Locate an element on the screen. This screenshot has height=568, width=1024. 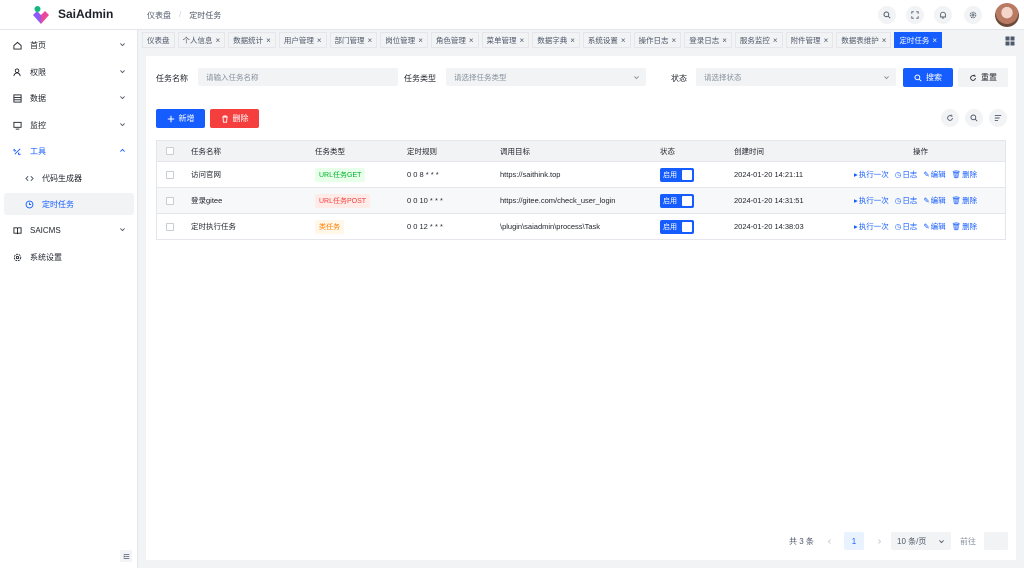
tab-statistics: 数据统计 × is located at coordinates (252, 40).